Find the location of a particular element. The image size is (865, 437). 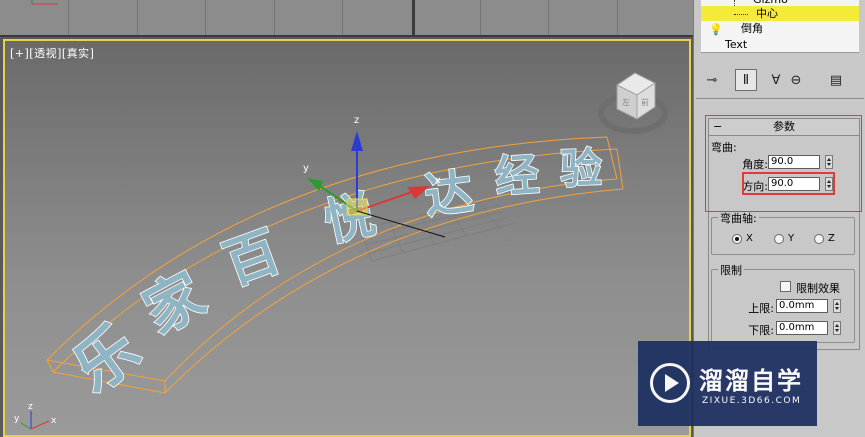

scene-char: 百 is located at coordinates (252, 258).